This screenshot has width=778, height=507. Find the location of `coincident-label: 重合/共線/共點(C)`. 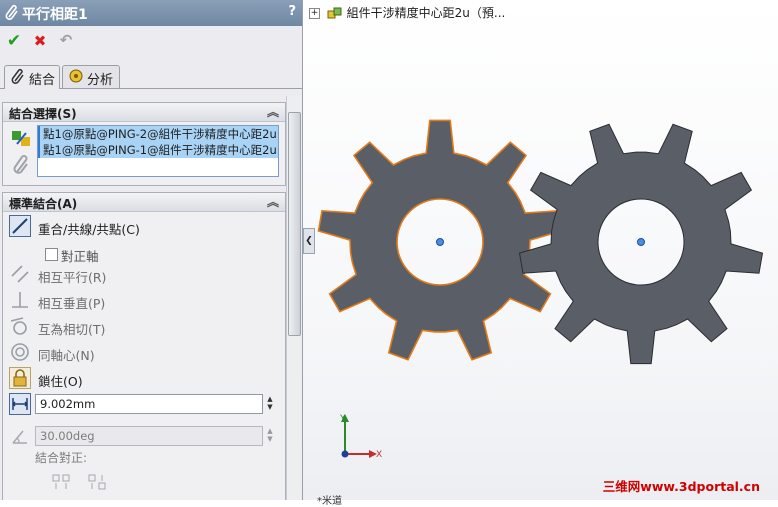

coincident-label: 重合/共線/共點(C) is located at coordinates (89, 229).